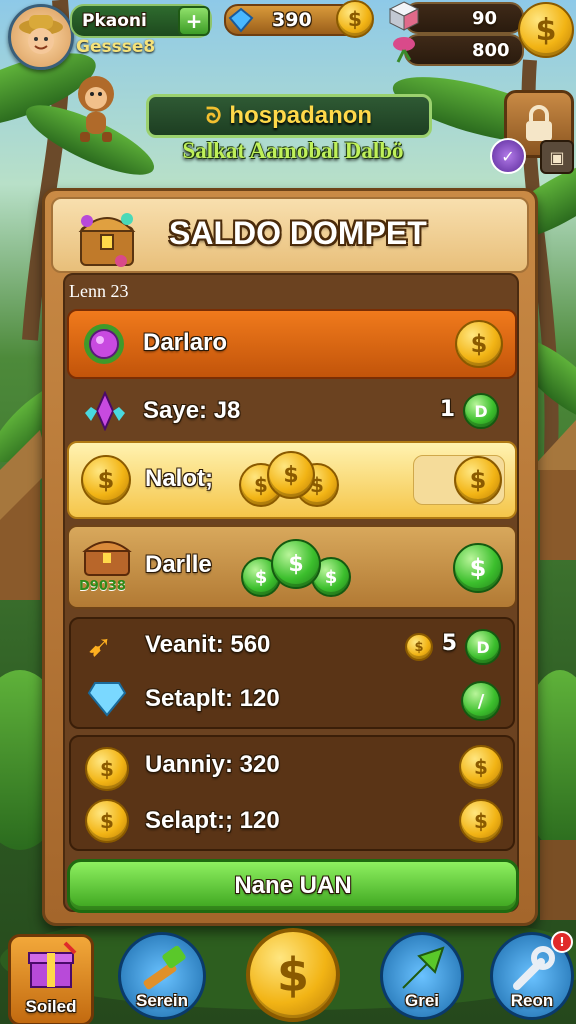 The image size is (576, 1024). What do you see at coordinates (491, 50) in the screenshot?
I see `lower-right-value: 800` at bounding box center [491, 50].